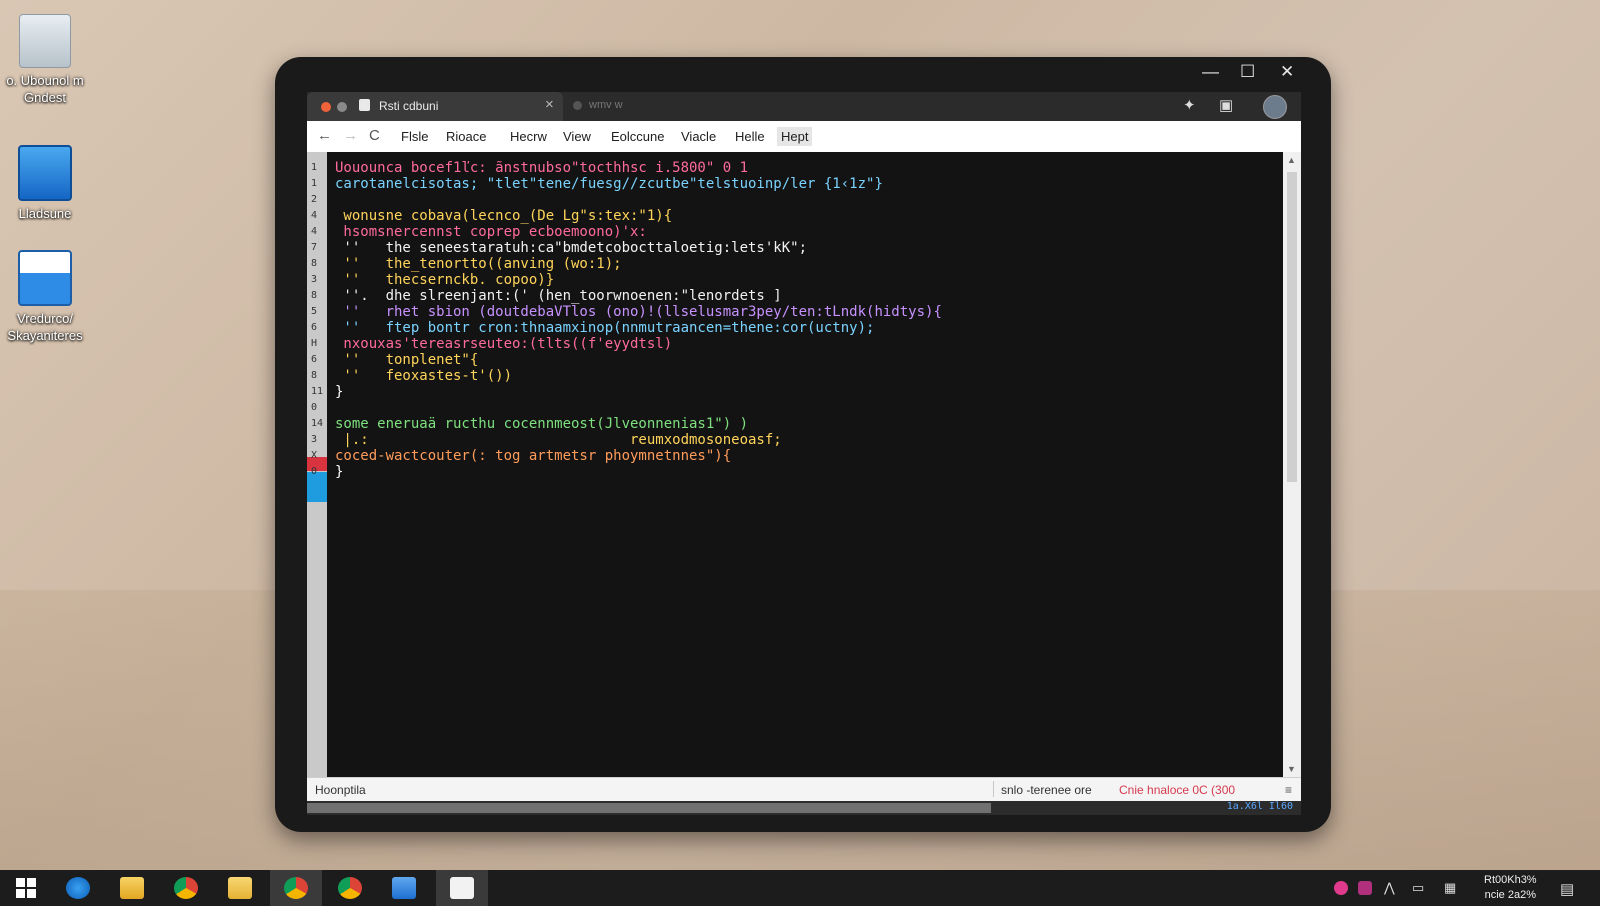 The image size is (1600, 906). I want to click on folder-icon, so click(240, 888).